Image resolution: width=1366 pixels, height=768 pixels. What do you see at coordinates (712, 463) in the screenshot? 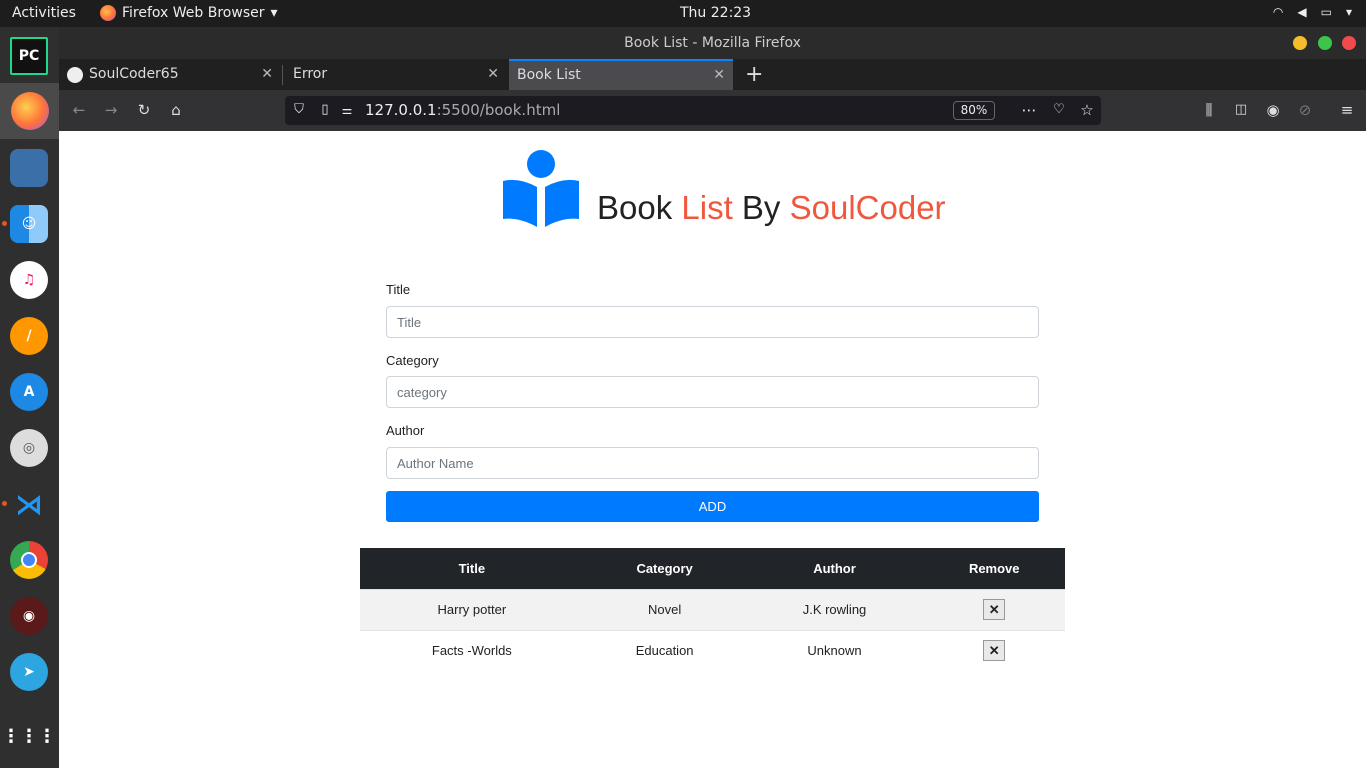
I see `author-input` at bounding box center [712, 463].